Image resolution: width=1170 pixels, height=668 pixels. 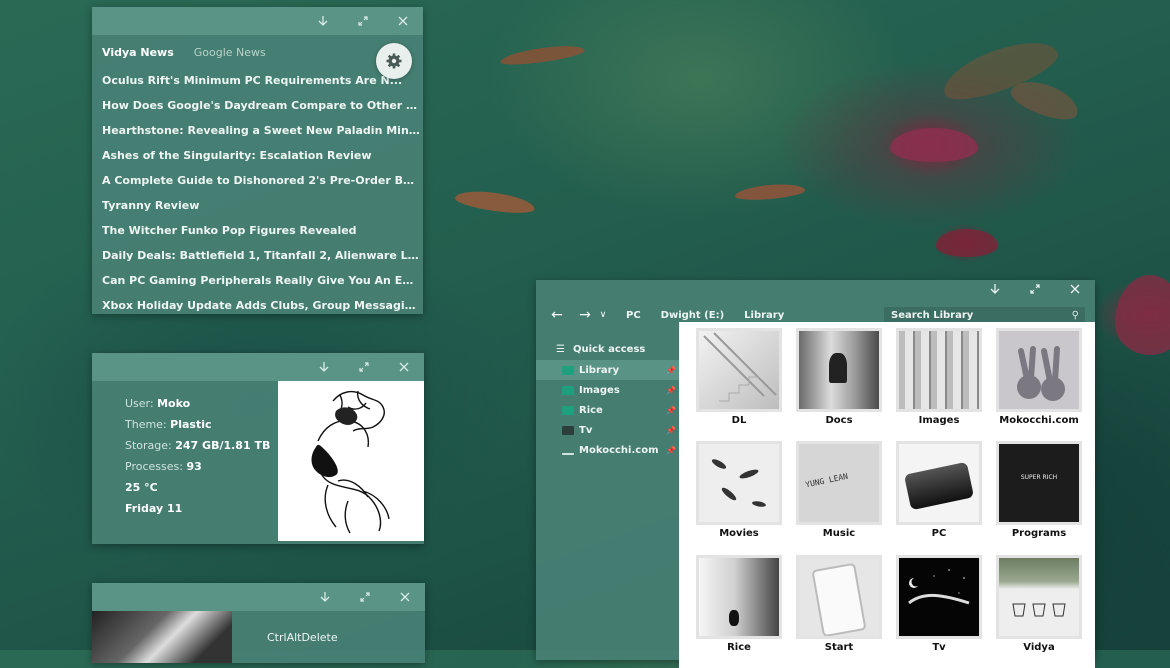 I want to click on processes-label: Processes:, so click(x=154, y=466).